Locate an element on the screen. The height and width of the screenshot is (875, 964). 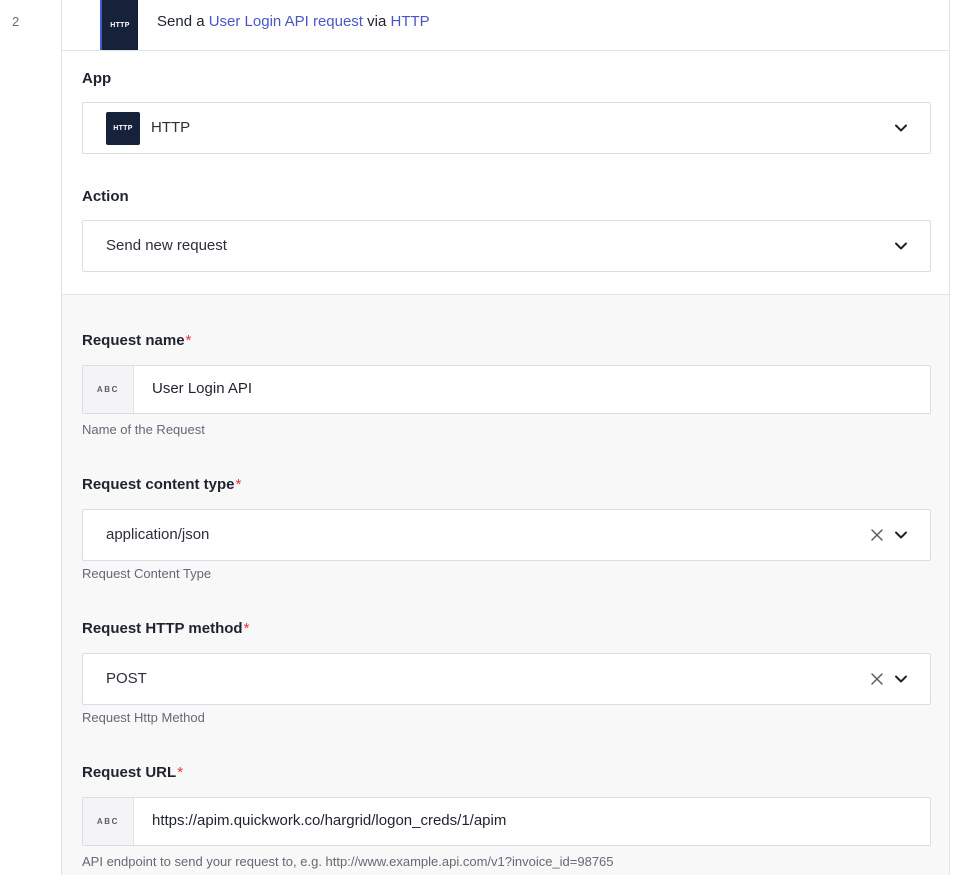
http-method-label-text: Request HTTP method is located at coordinates (162, 628).